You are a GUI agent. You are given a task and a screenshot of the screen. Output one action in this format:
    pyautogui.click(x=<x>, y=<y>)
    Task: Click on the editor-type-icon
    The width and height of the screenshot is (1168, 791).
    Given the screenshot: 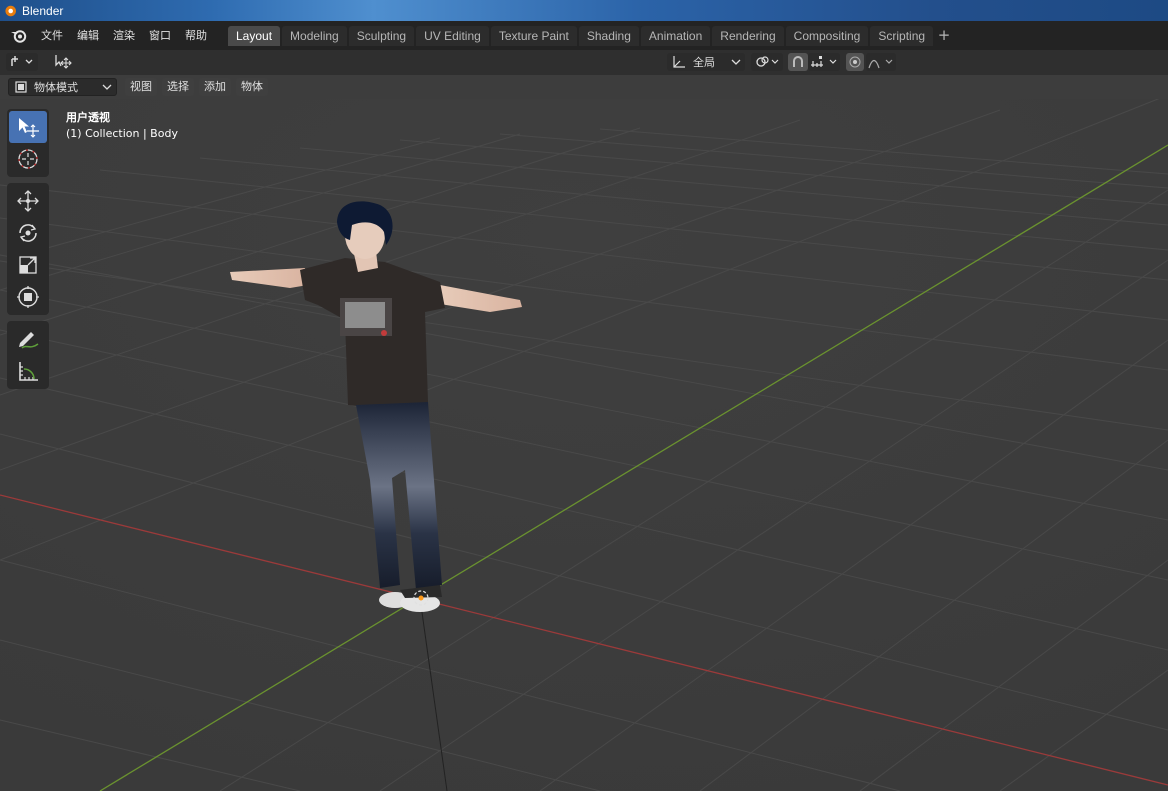 What is the action you would take?
    pyautogui.click(x=22, y=61)
    